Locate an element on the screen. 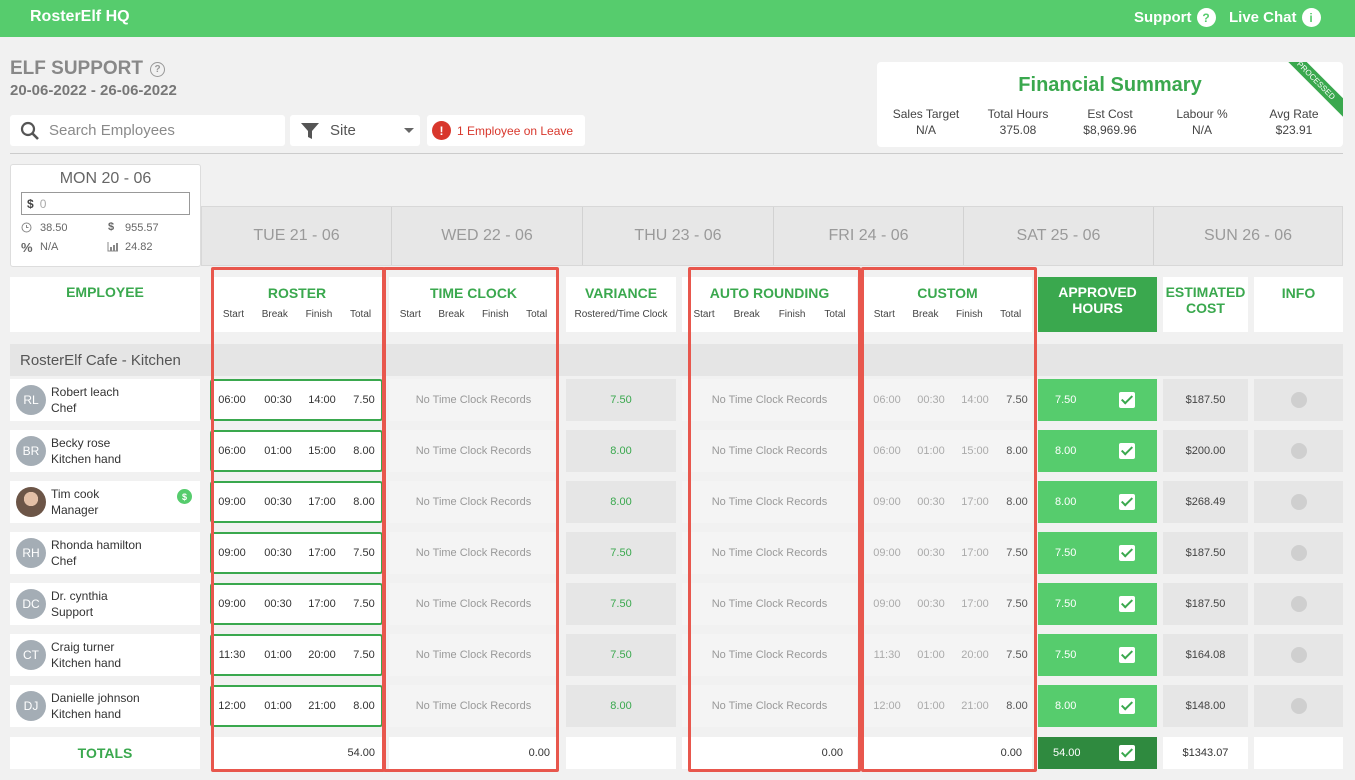 This screenshot has width=1355, height=780. cust-times: 06:00 00:30 14:00 7.50 is located at coordinates (948, 400).